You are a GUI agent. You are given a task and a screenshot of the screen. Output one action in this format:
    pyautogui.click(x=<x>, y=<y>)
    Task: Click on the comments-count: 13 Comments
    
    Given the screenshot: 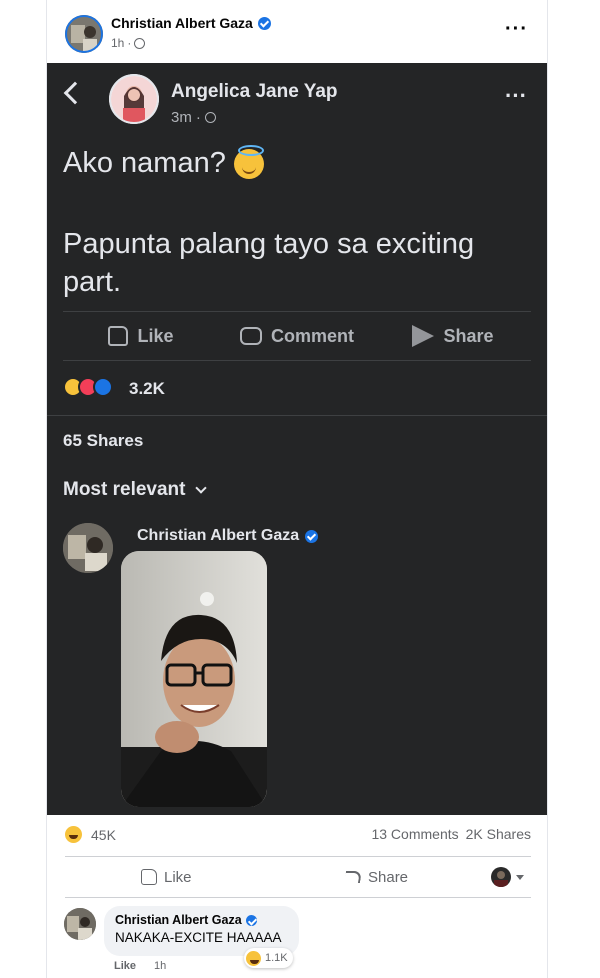 What is the action you would take?
    pyautogui.click(x=414, y=834)
    